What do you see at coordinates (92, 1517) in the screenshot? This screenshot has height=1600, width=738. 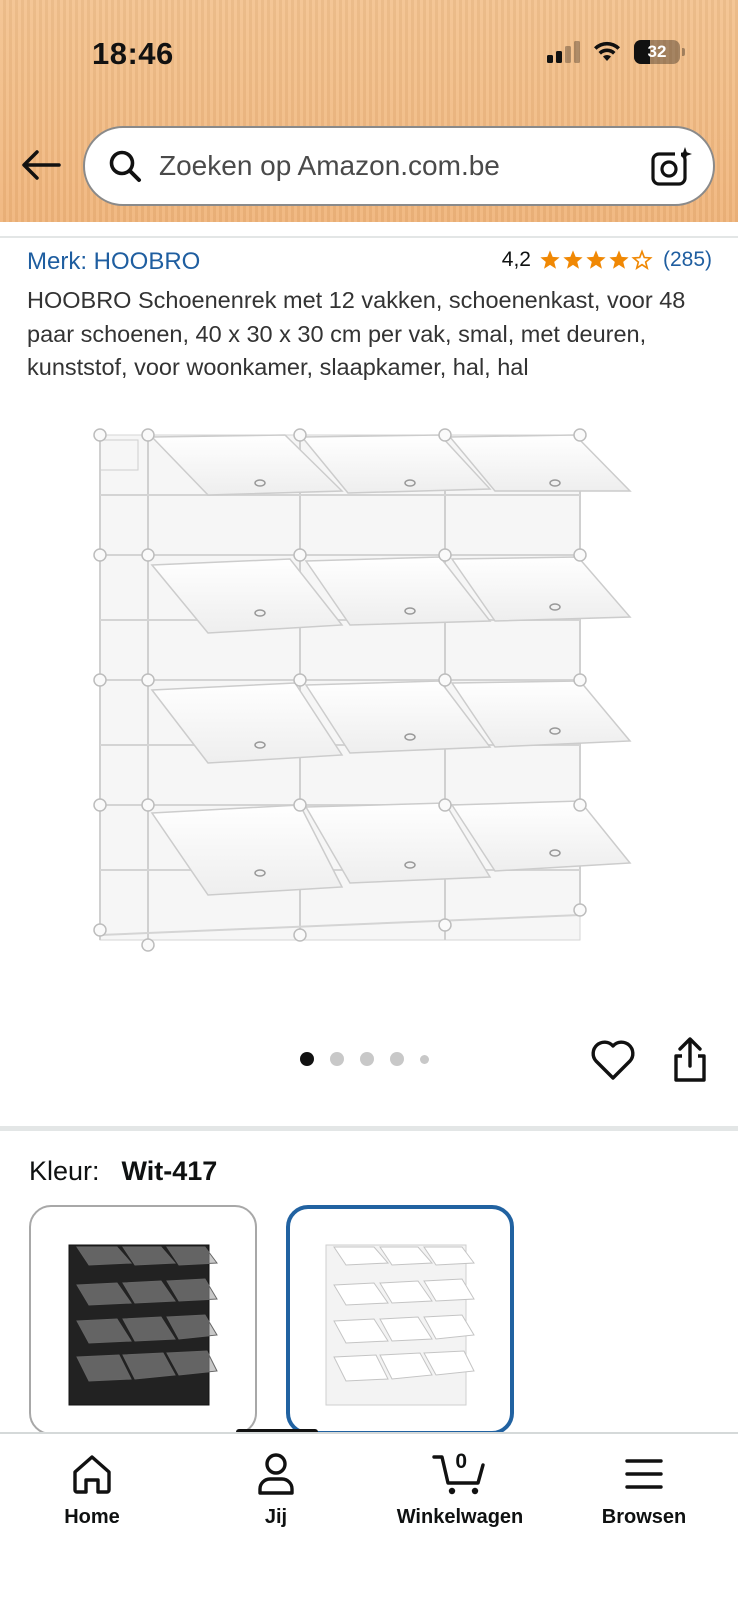 I see `nav-home-label: Home` at bounding box center [92, 1517].